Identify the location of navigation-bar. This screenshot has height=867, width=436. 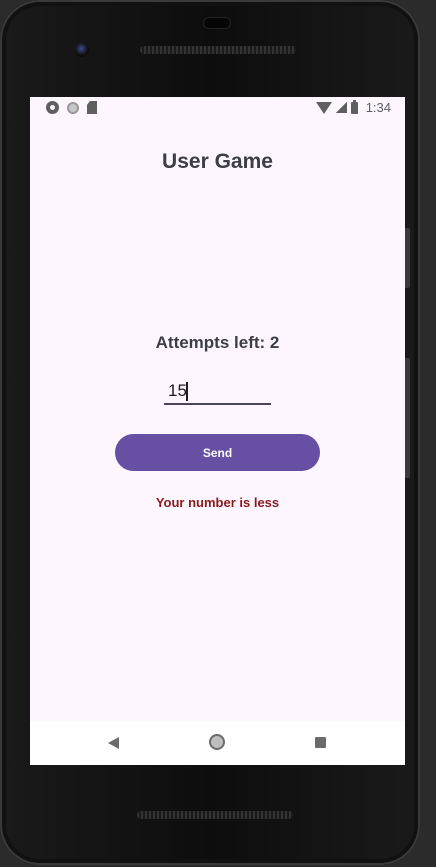
(217, 743).